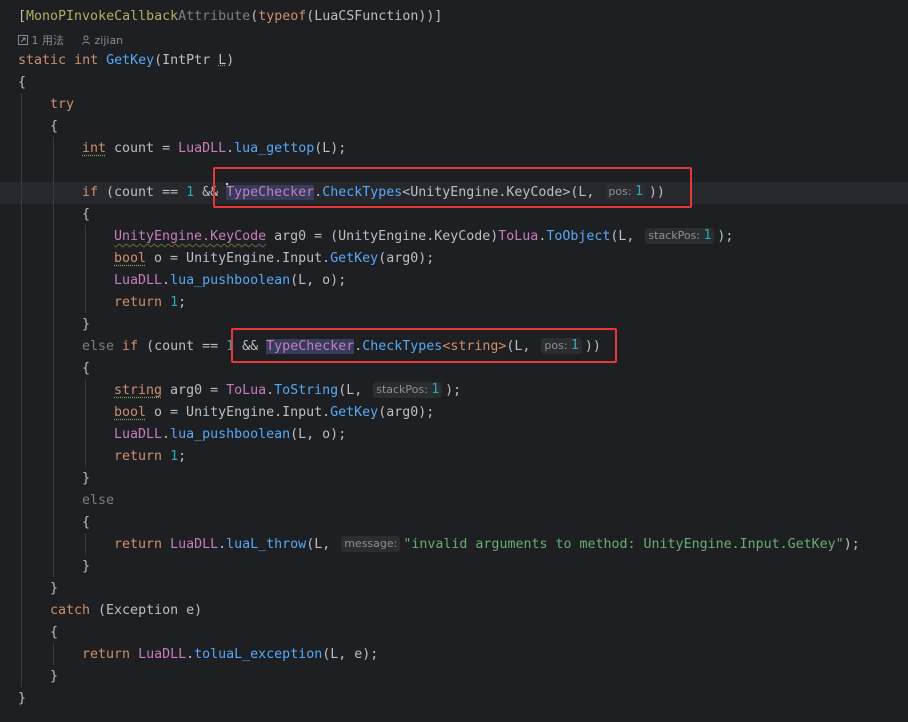 The height and width of the screenshot is (722, 908). Describe the element at coordinates (190, 236) in the screenshot. I see `type-ref: UnityEngine.KeyCode` at that location.